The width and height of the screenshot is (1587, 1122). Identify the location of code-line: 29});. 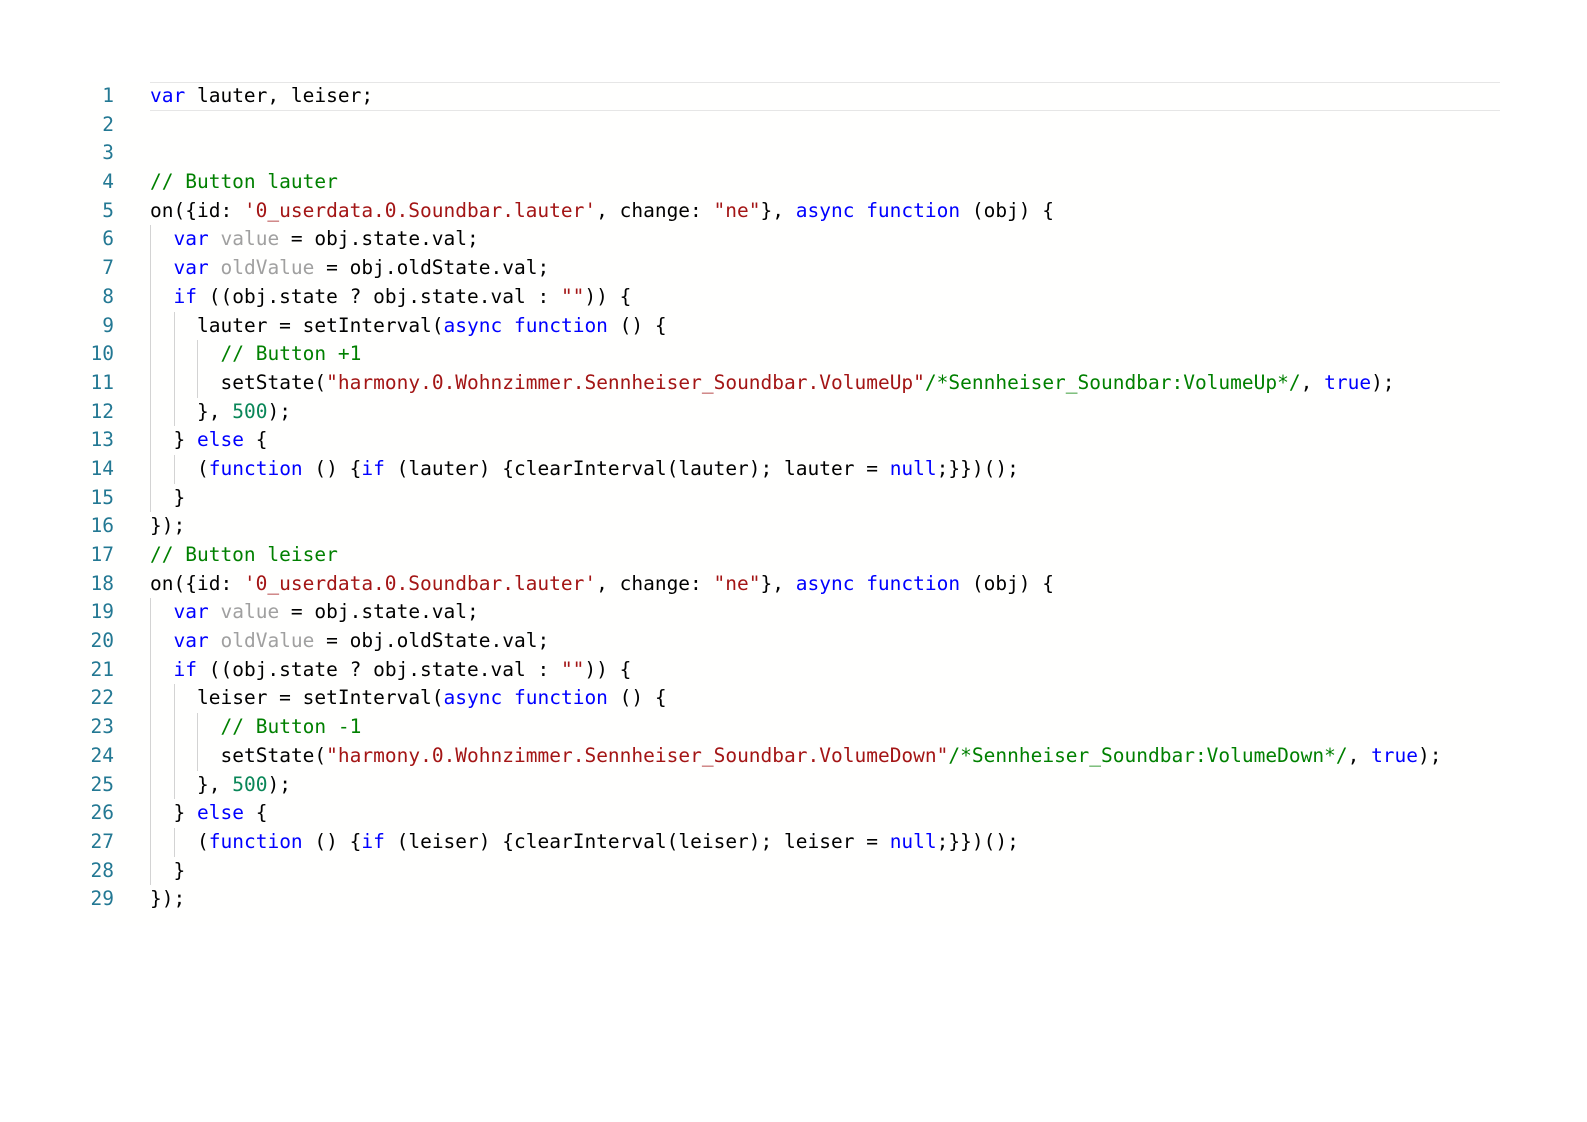
(790, 899).